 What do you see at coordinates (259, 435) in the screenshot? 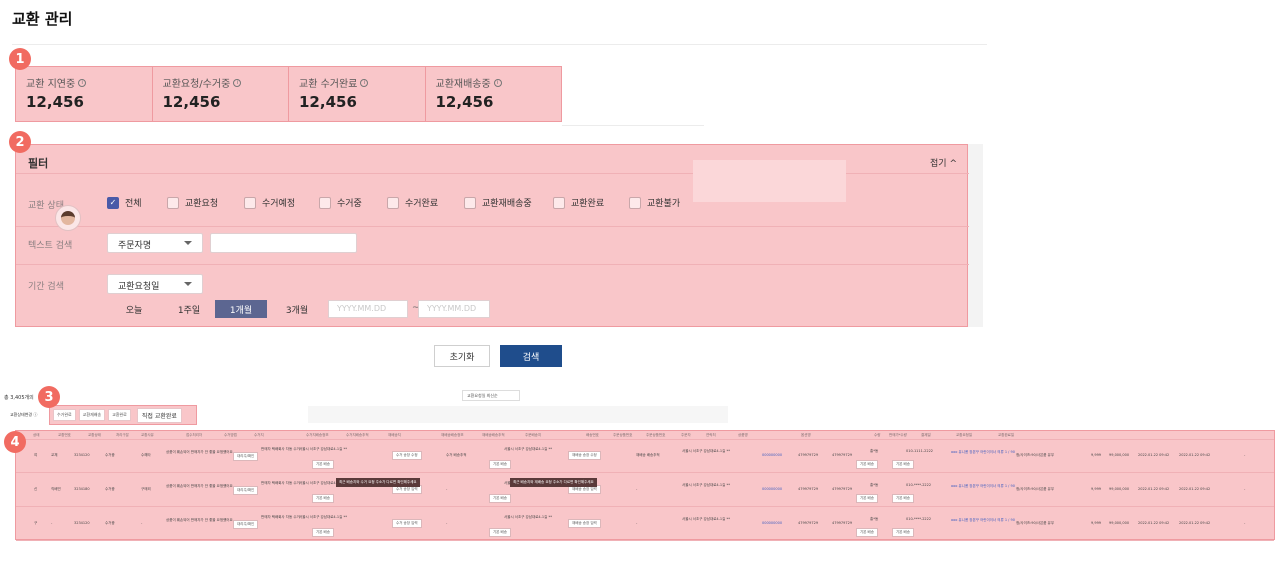
I see `column-header: 수거지` at bounding box center [259, 435].